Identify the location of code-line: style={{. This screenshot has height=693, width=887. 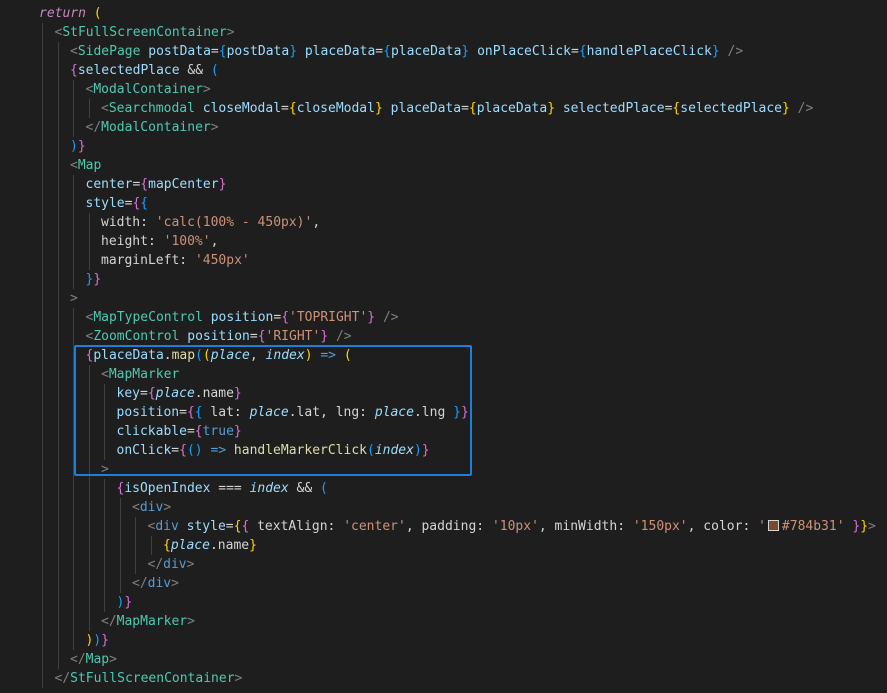
(443, 203).